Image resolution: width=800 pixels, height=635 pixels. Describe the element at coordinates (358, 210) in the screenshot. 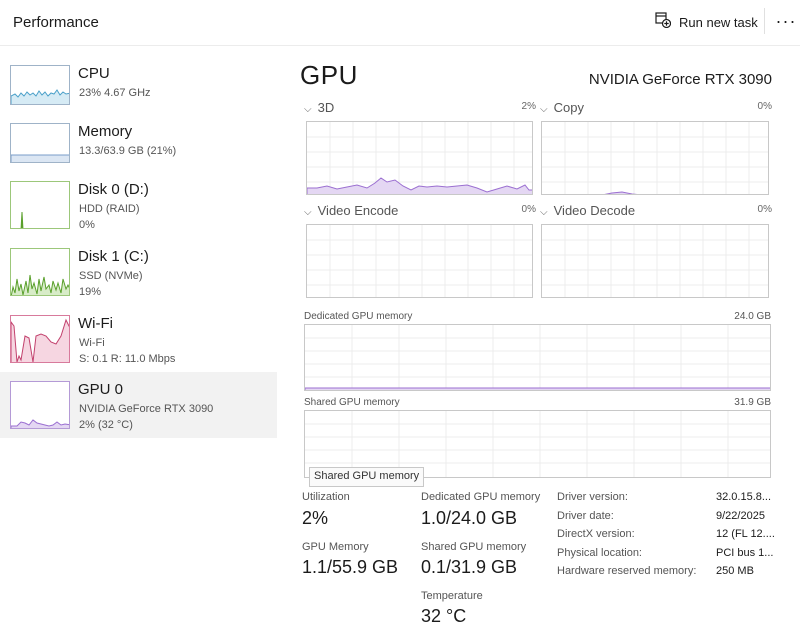

I see `engine-label: Video Encode` at that location.